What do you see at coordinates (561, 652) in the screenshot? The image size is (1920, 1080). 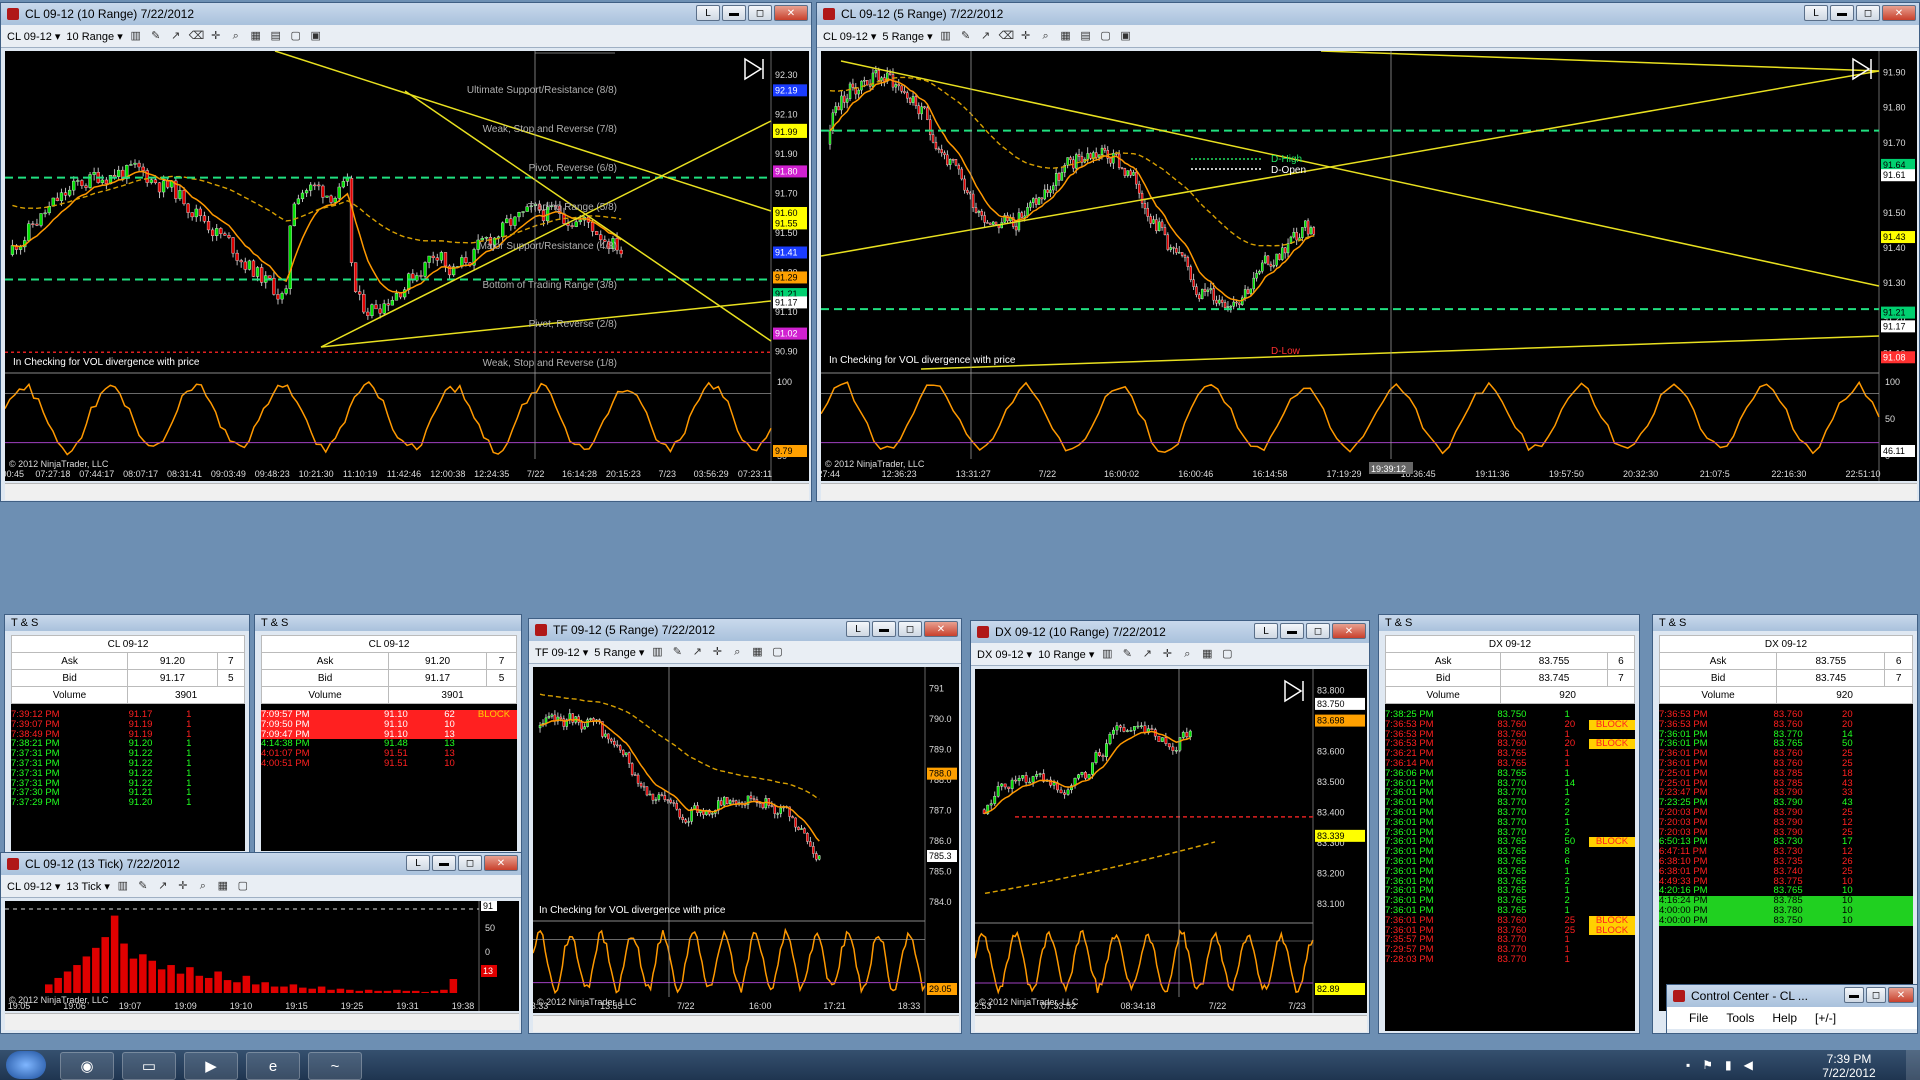 I see `instrument-selector: TF 09-12 ▾` at bounding box center [561, 652].